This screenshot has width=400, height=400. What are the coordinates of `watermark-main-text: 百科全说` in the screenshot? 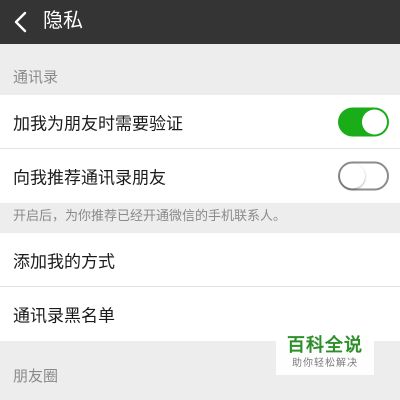 It's located at (325, 345).